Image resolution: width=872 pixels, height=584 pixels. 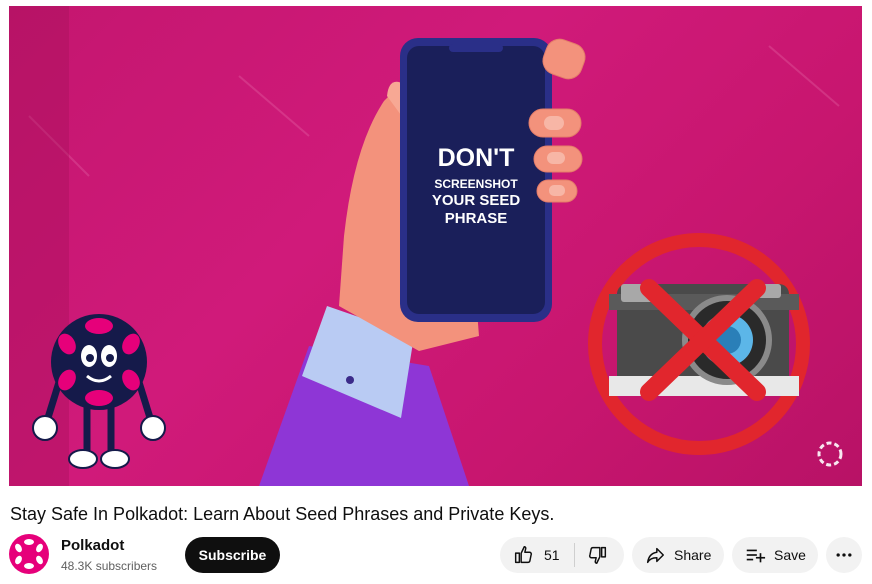 I want to click on subscribe-button: Subscribe, so click(x=232, y=555).